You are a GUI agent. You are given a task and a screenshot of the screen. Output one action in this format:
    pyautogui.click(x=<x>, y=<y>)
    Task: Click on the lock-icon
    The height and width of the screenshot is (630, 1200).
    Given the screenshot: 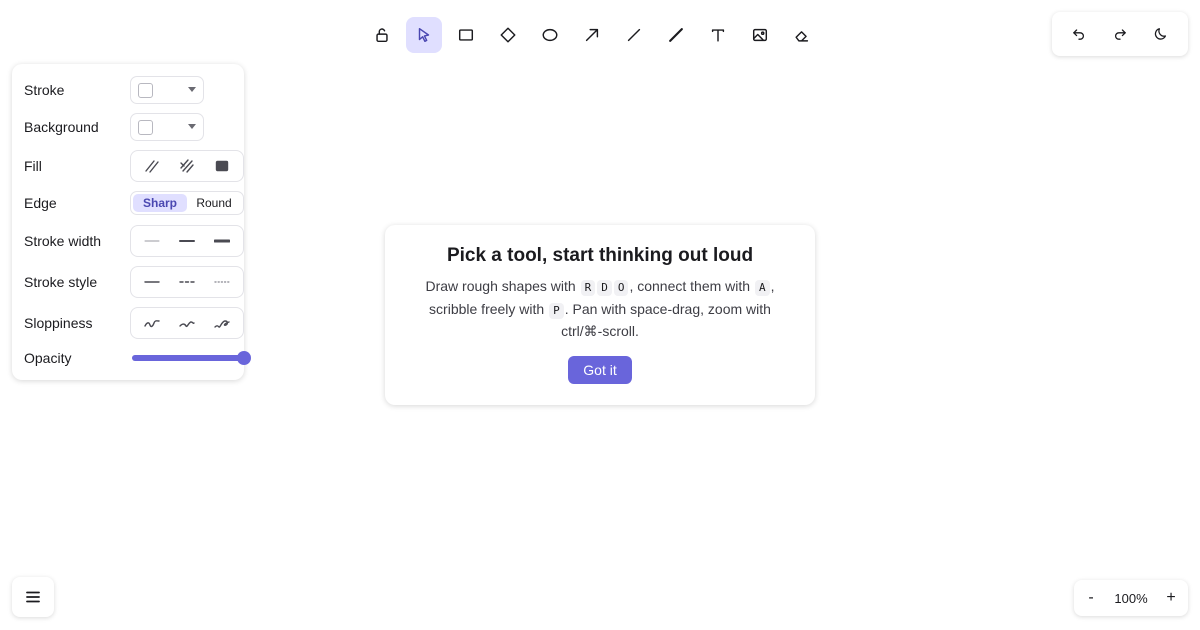 What is the action you would take?
    pyautogui.click(x=382, y=35)
    